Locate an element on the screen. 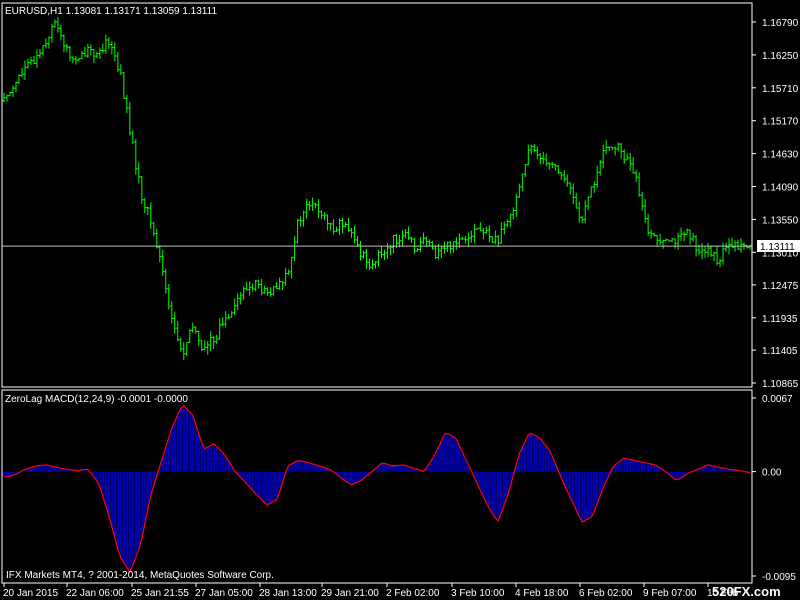 The width and height of the screenshot is (800, 600). macd-tick-label: 0.00 is located at coordinates (772, 473).